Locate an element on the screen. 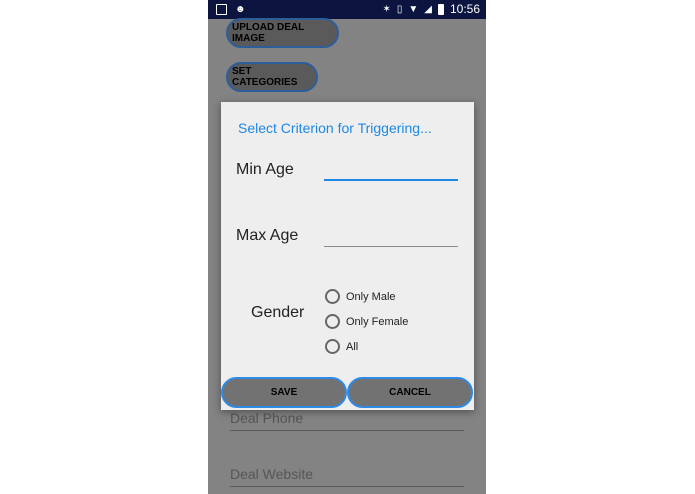  save-button: SAVE is located at coordinates (284, 392).